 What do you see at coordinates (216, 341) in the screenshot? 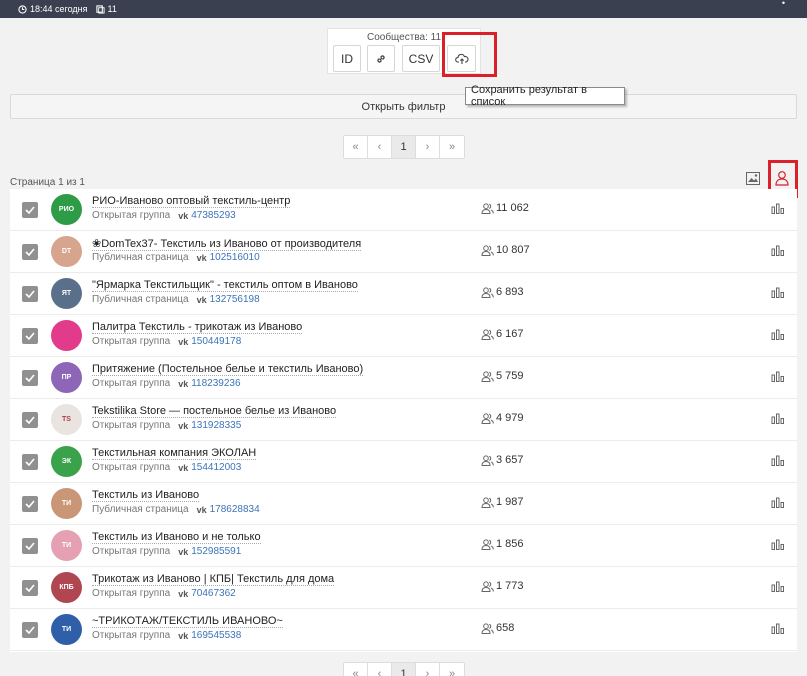
I see `community-id-link: 150449178` at bounding box center [216, 341].